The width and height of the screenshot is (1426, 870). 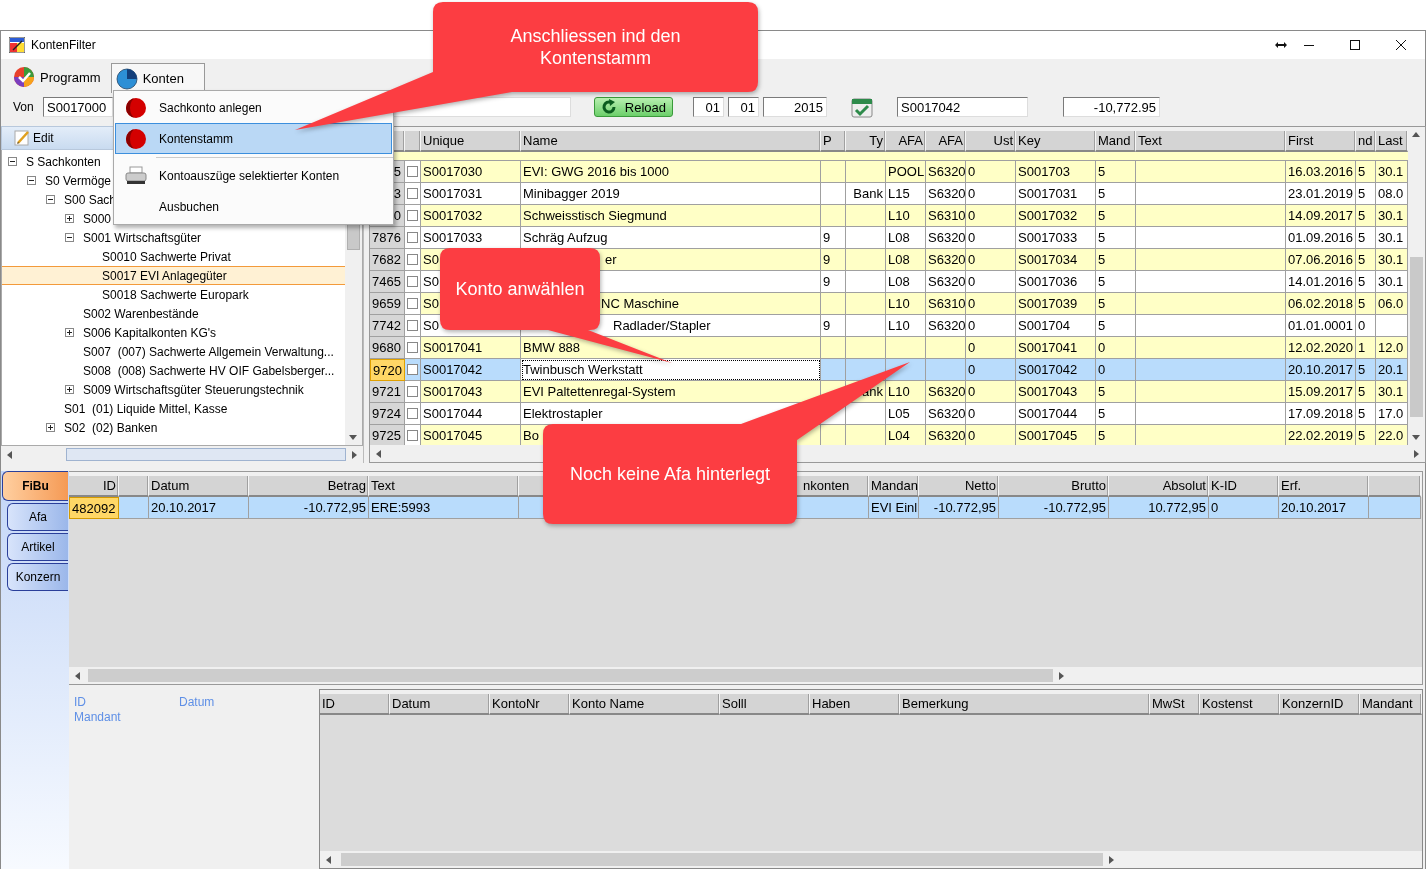 I want to click on table-cell: 9, so click(x=833, y=260).